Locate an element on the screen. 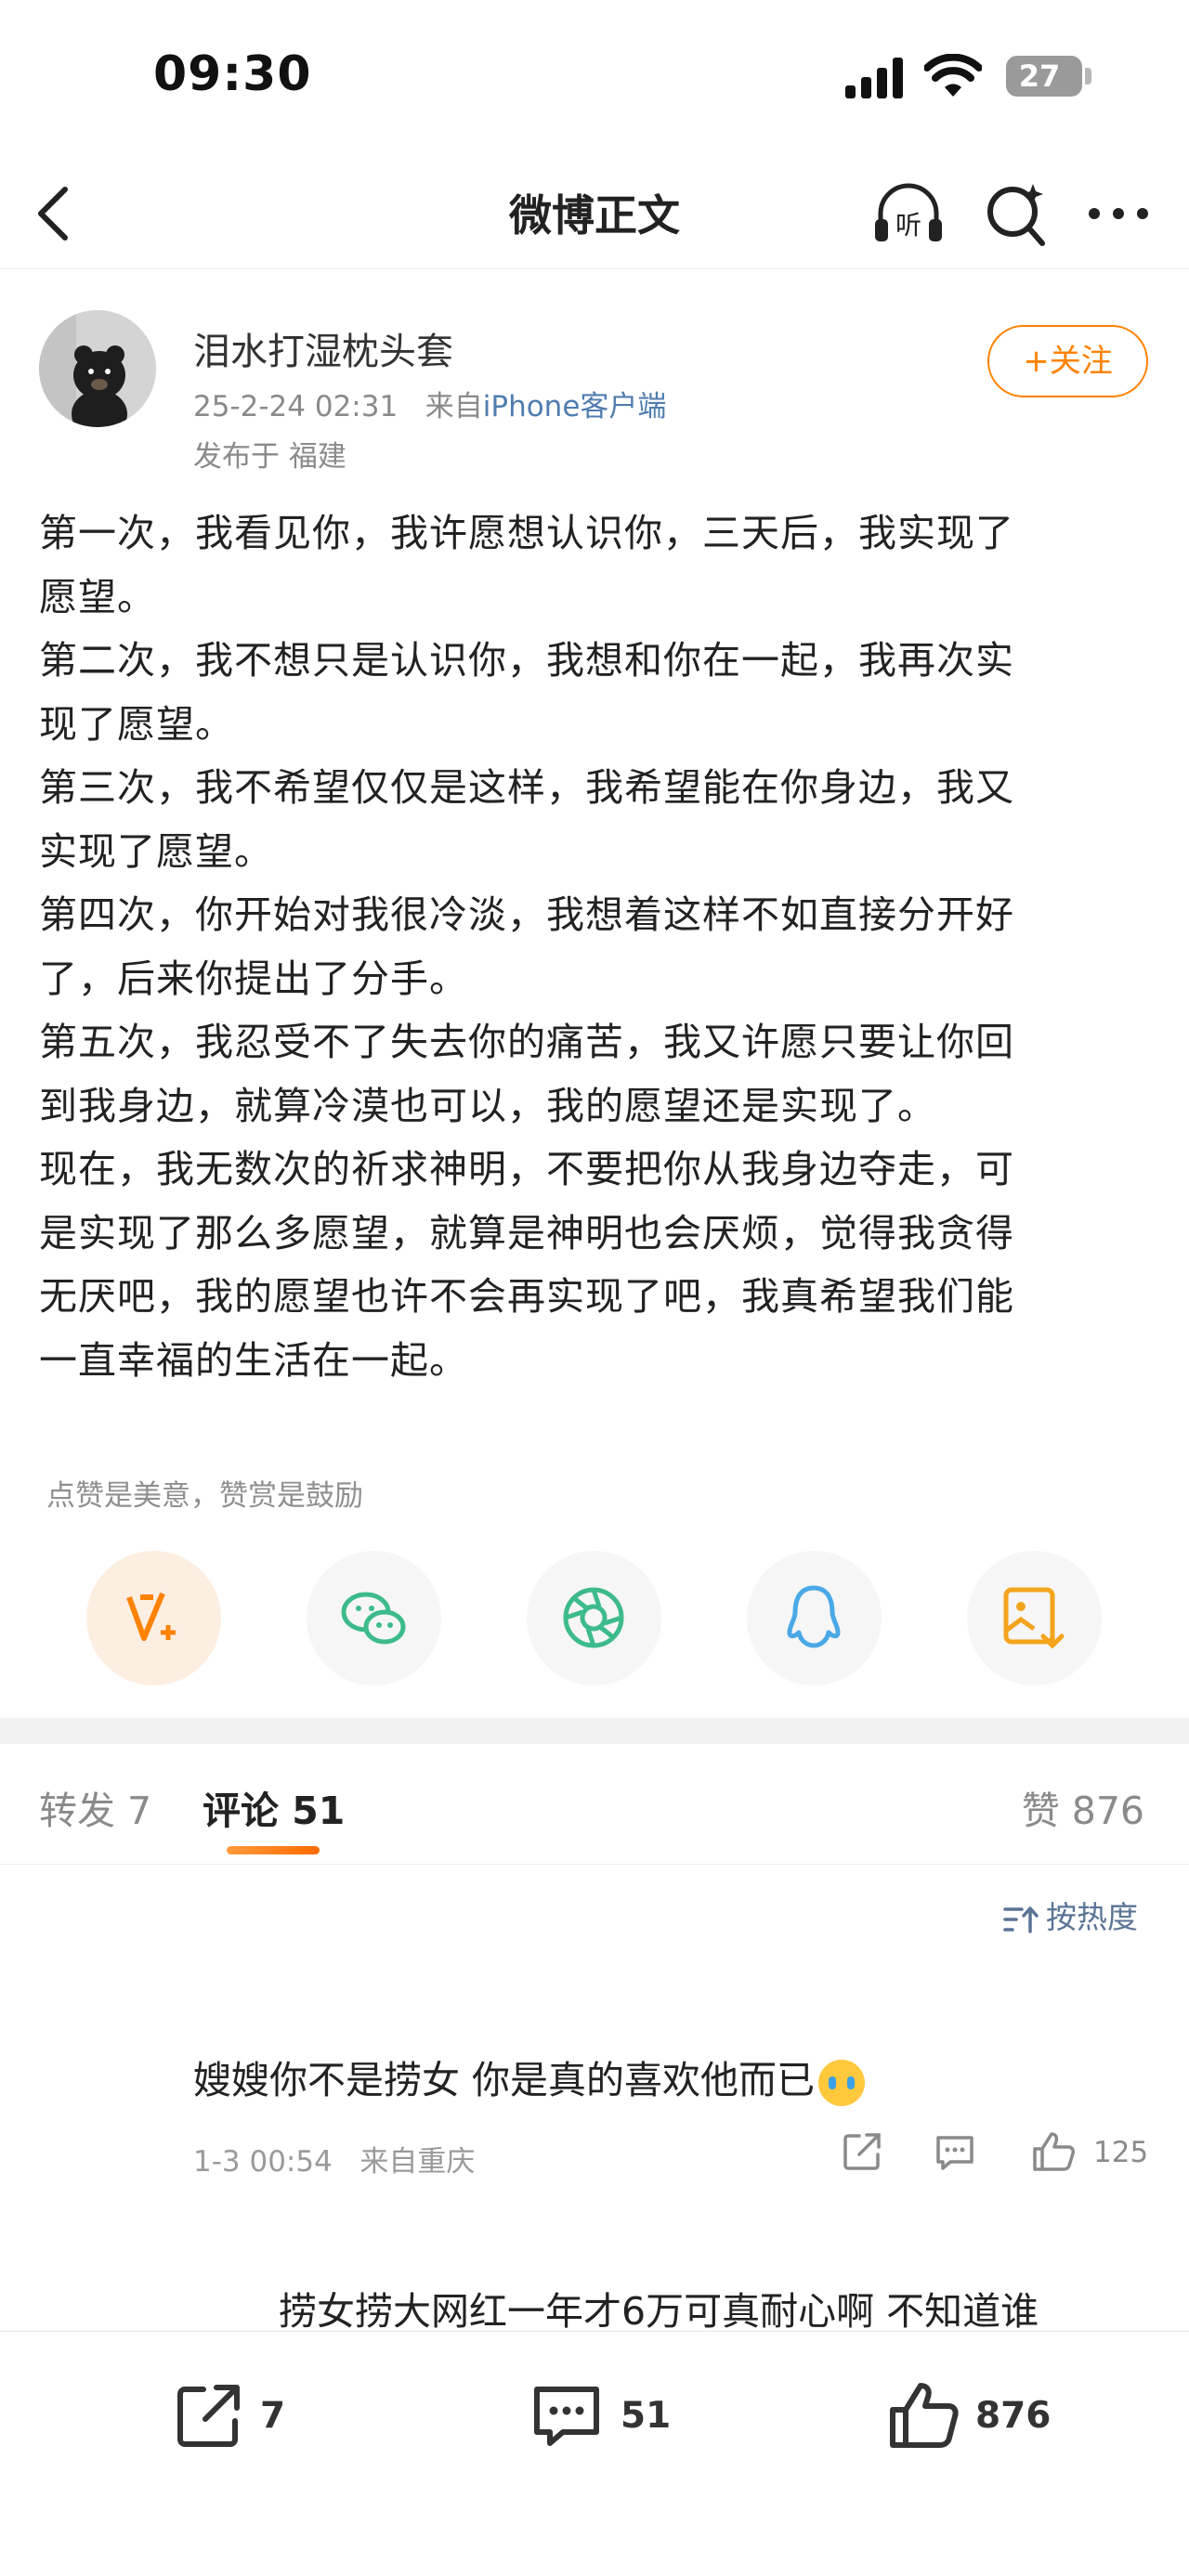 This screenshot has width=1189, height=2576. crying-emoji-icon is located at coordinates (842, 2083).